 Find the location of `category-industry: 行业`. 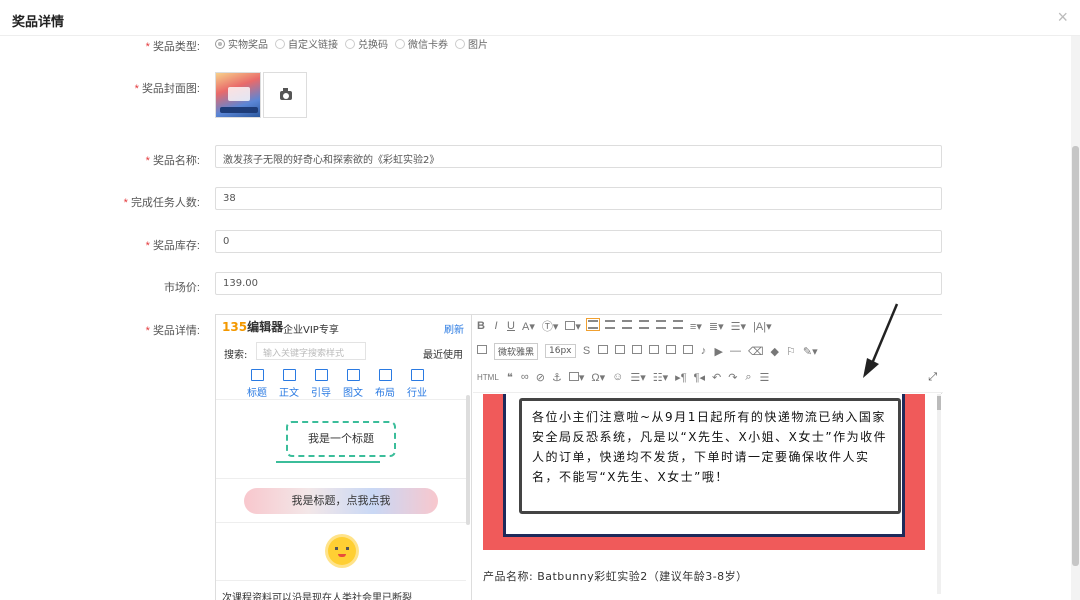

category-industry: 行业 is located at coordinates (417, 384).